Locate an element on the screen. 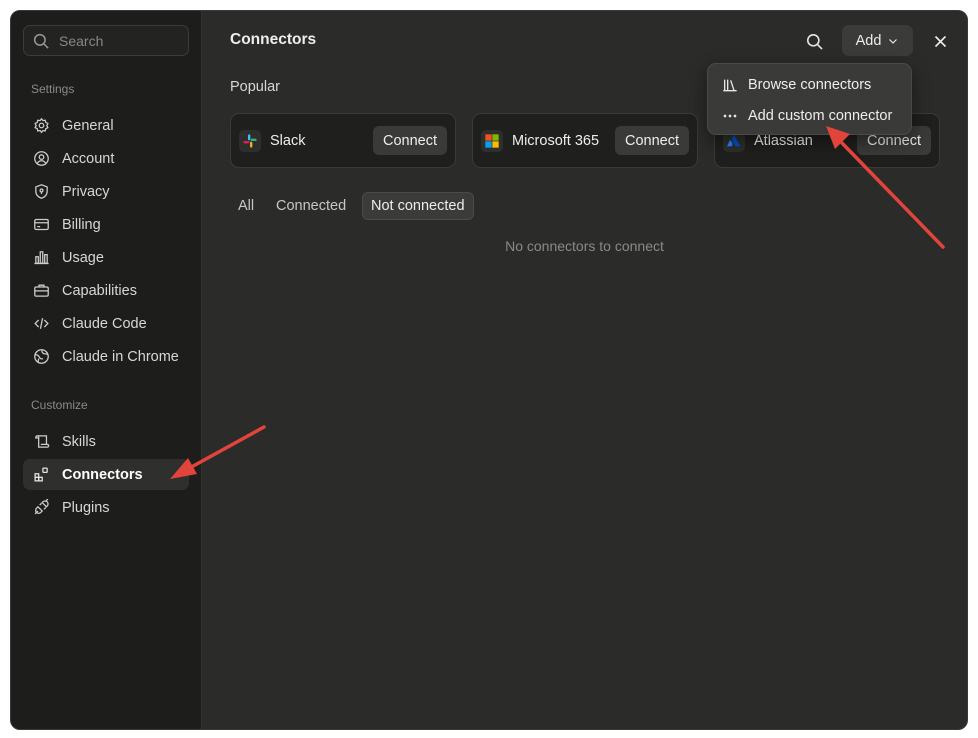 This screenshot has width=978, height=738. sidebar-item-connectors: Connectors is located at coordinates (106, 474).